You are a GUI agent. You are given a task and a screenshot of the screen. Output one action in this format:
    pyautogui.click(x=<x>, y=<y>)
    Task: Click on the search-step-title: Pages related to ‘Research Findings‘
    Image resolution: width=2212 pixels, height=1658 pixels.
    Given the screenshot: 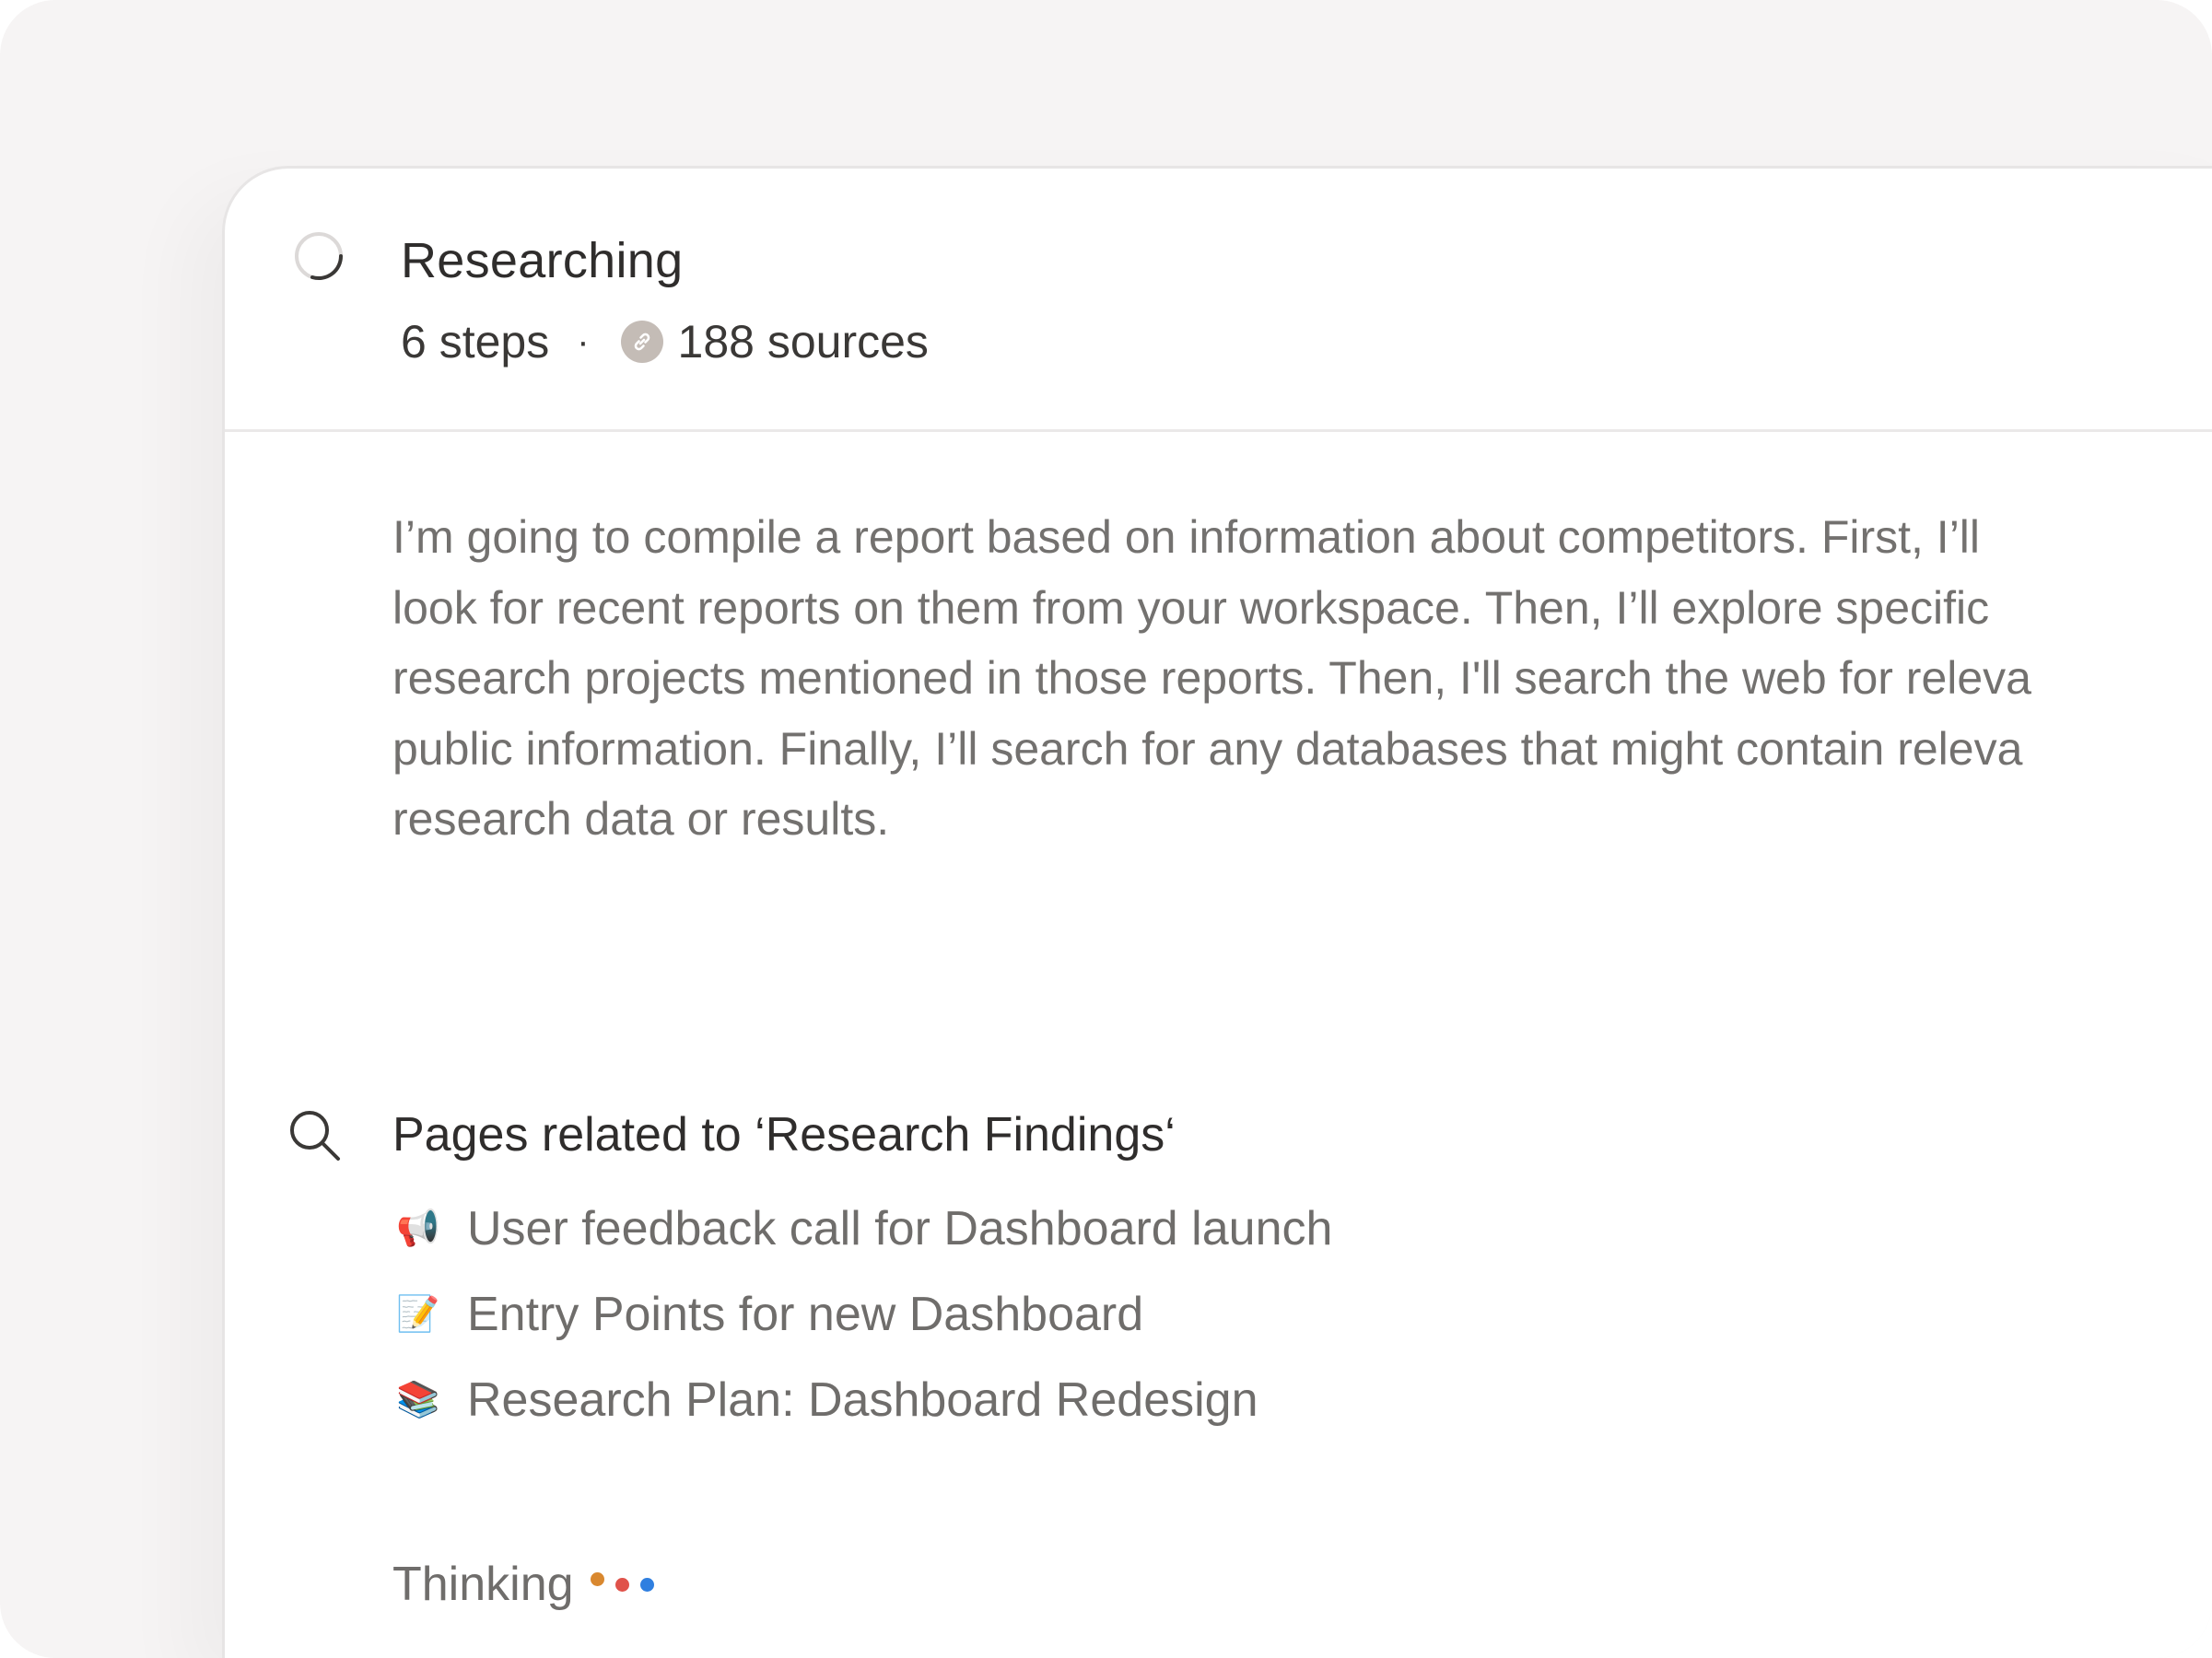 What is the action you would take?
    pyautogui.click(x=784, y=1134)
    